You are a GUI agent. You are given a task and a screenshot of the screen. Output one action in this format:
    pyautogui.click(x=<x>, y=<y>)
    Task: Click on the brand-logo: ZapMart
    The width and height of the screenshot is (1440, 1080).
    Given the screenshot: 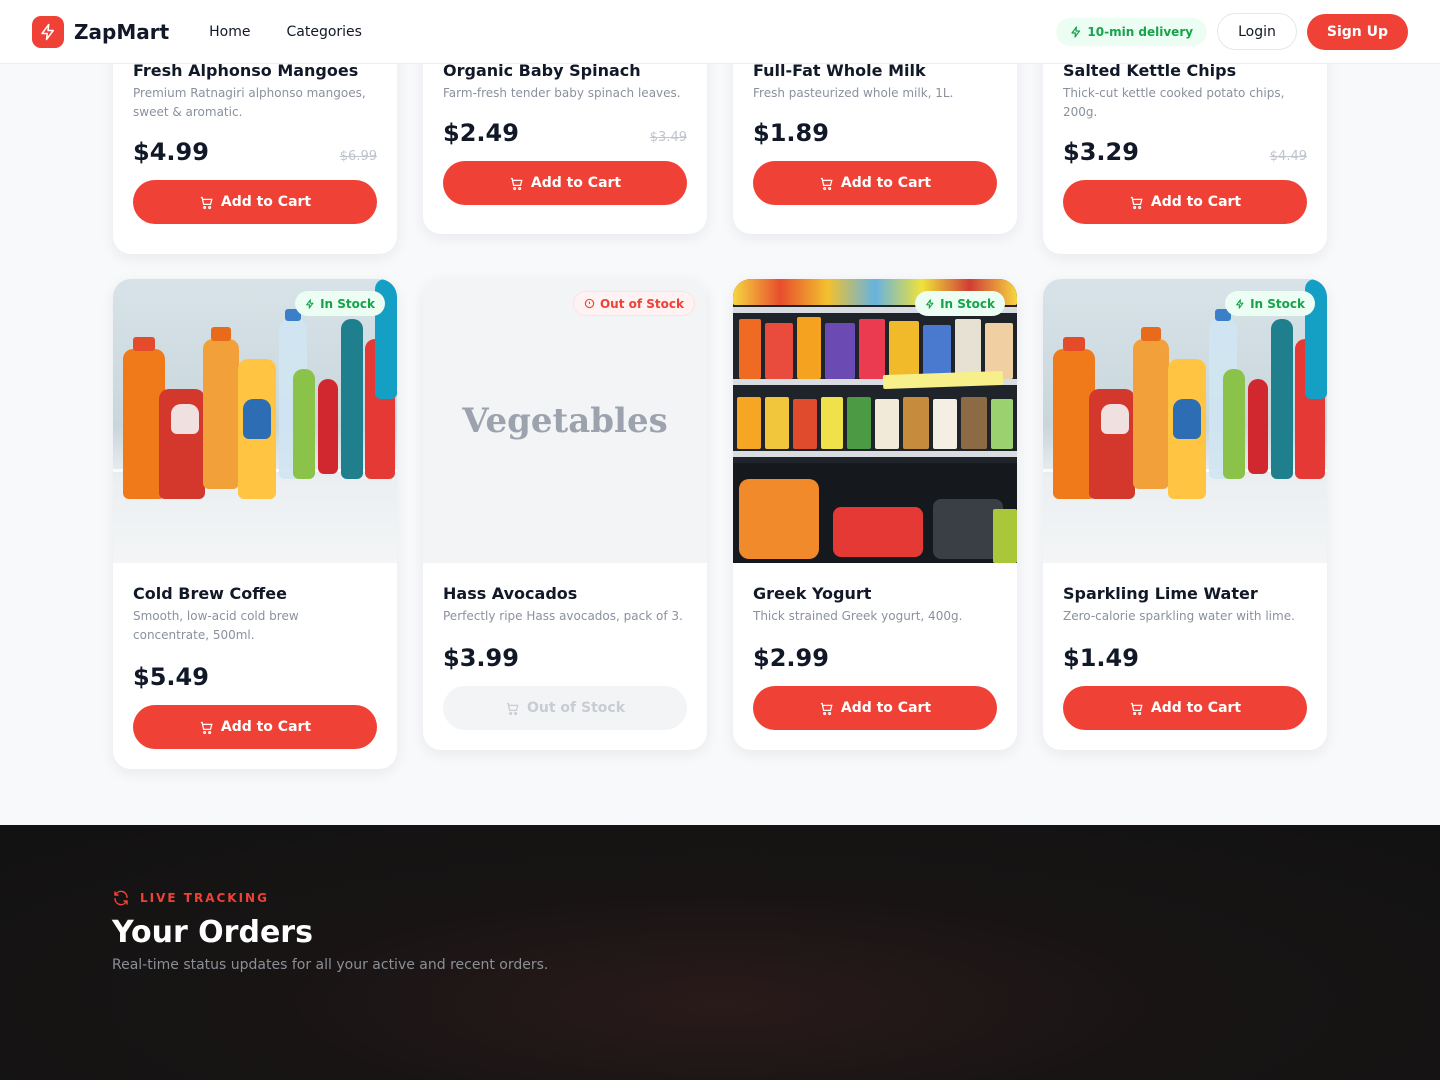 What is the action you would take?
    pyautogui.click(x=101, y=31)
    